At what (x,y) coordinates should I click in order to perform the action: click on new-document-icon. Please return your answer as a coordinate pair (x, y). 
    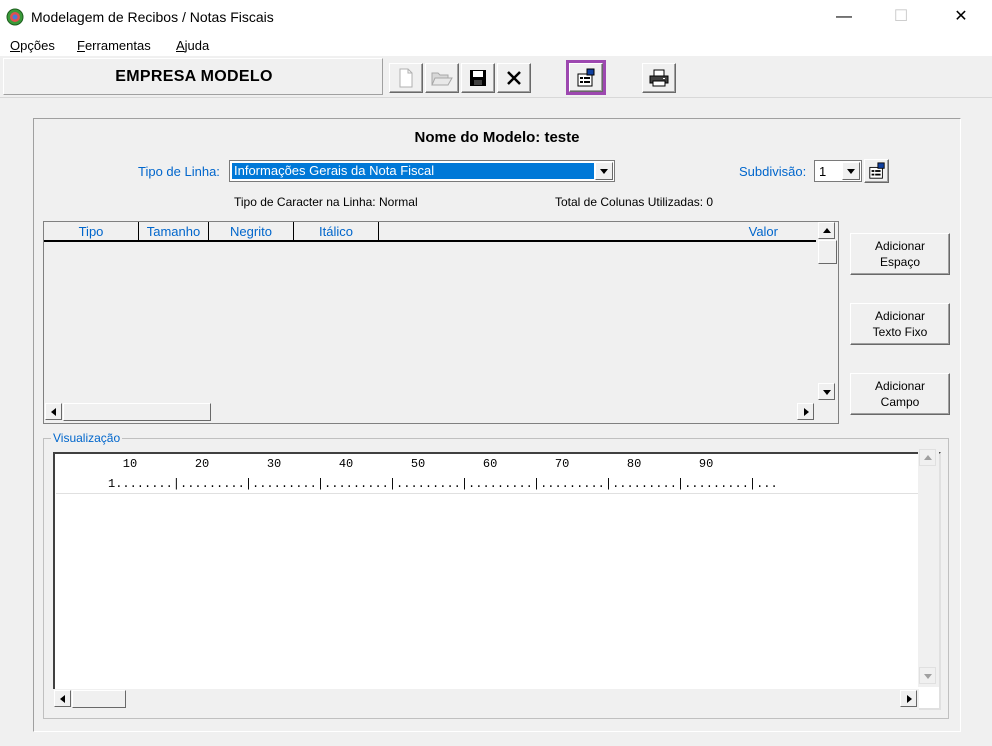
    Looking at the image, I should click on (406, 78).